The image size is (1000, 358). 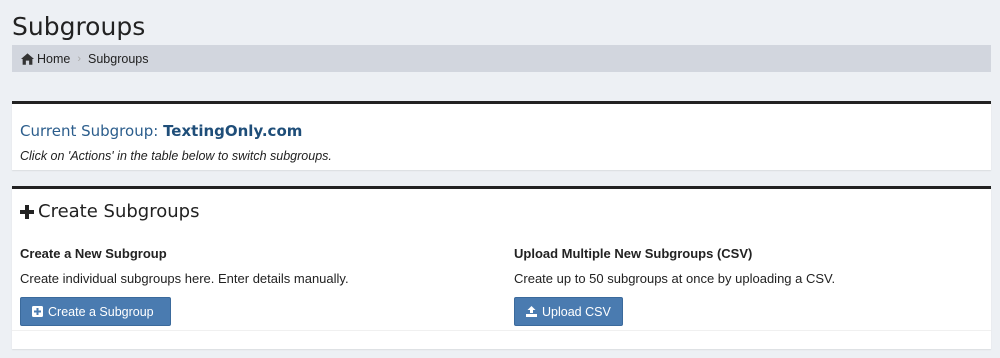 I want to click on current-subgroup-label: Current Subgroup:, so click(x=89, y=131).